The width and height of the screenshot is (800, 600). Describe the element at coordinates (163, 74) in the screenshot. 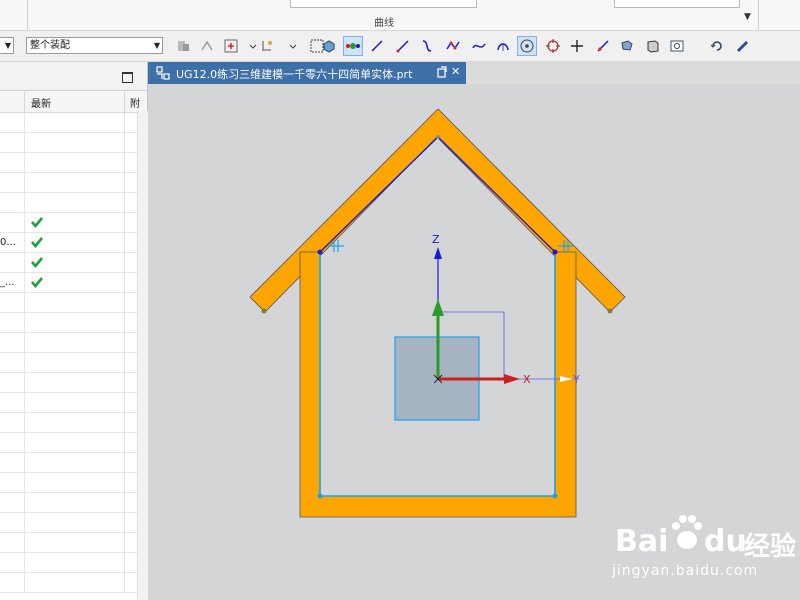

I see `part-file-icon` at that location.